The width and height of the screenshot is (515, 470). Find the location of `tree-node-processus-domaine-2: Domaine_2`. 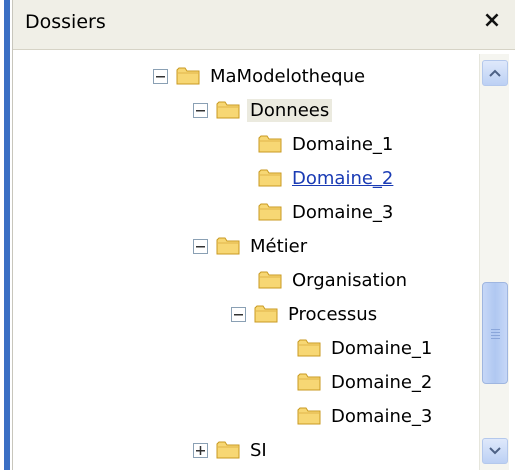

tree-node-processus-domaine-2: Domaine_2 is located at coordinates (366, 382).